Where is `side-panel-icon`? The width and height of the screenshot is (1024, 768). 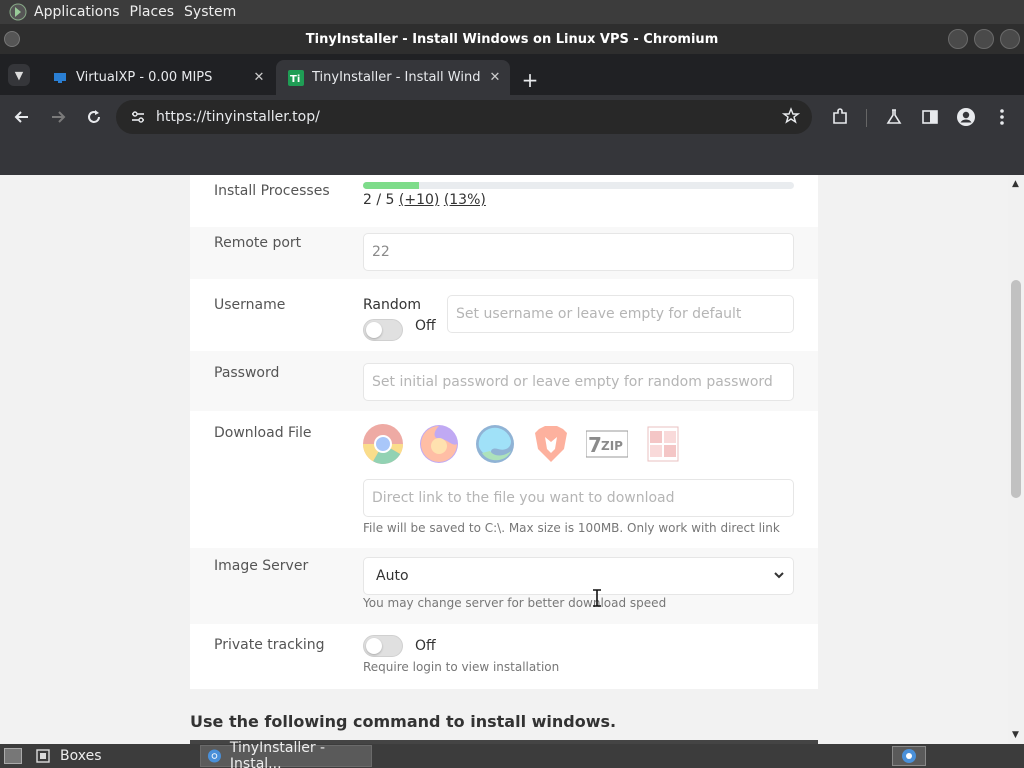
side-panel-icon is located at coordinates (930, 117).